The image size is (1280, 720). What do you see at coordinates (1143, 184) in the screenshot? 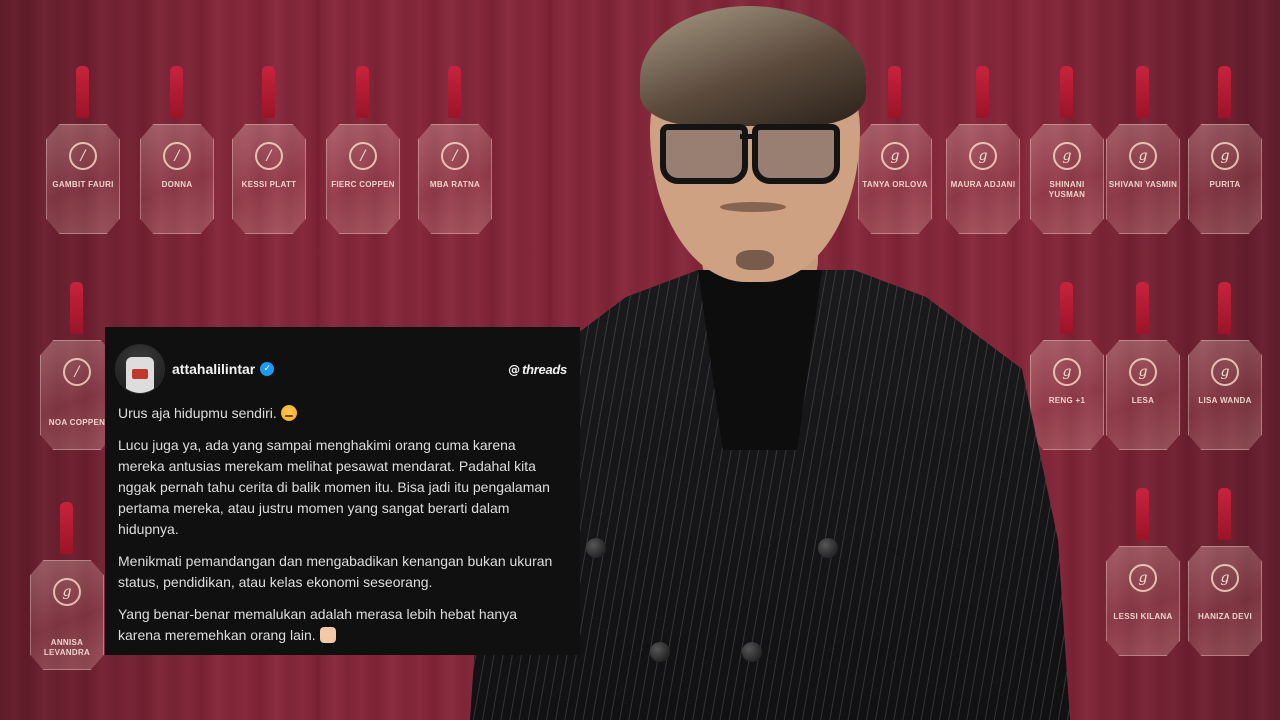
I see `name-tag-label: SHIVANI YASMIN` at bounding box center [1143, 184].